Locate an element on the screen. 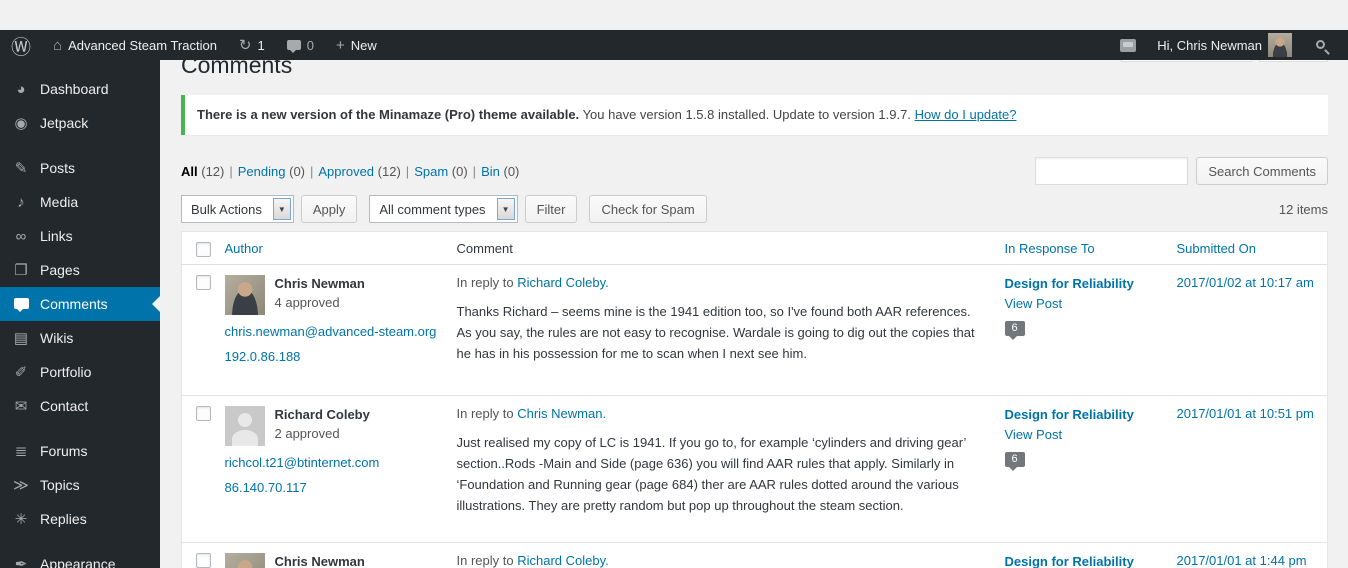  updates-menu: ↻ 1 is located at coordinates (252, 45).